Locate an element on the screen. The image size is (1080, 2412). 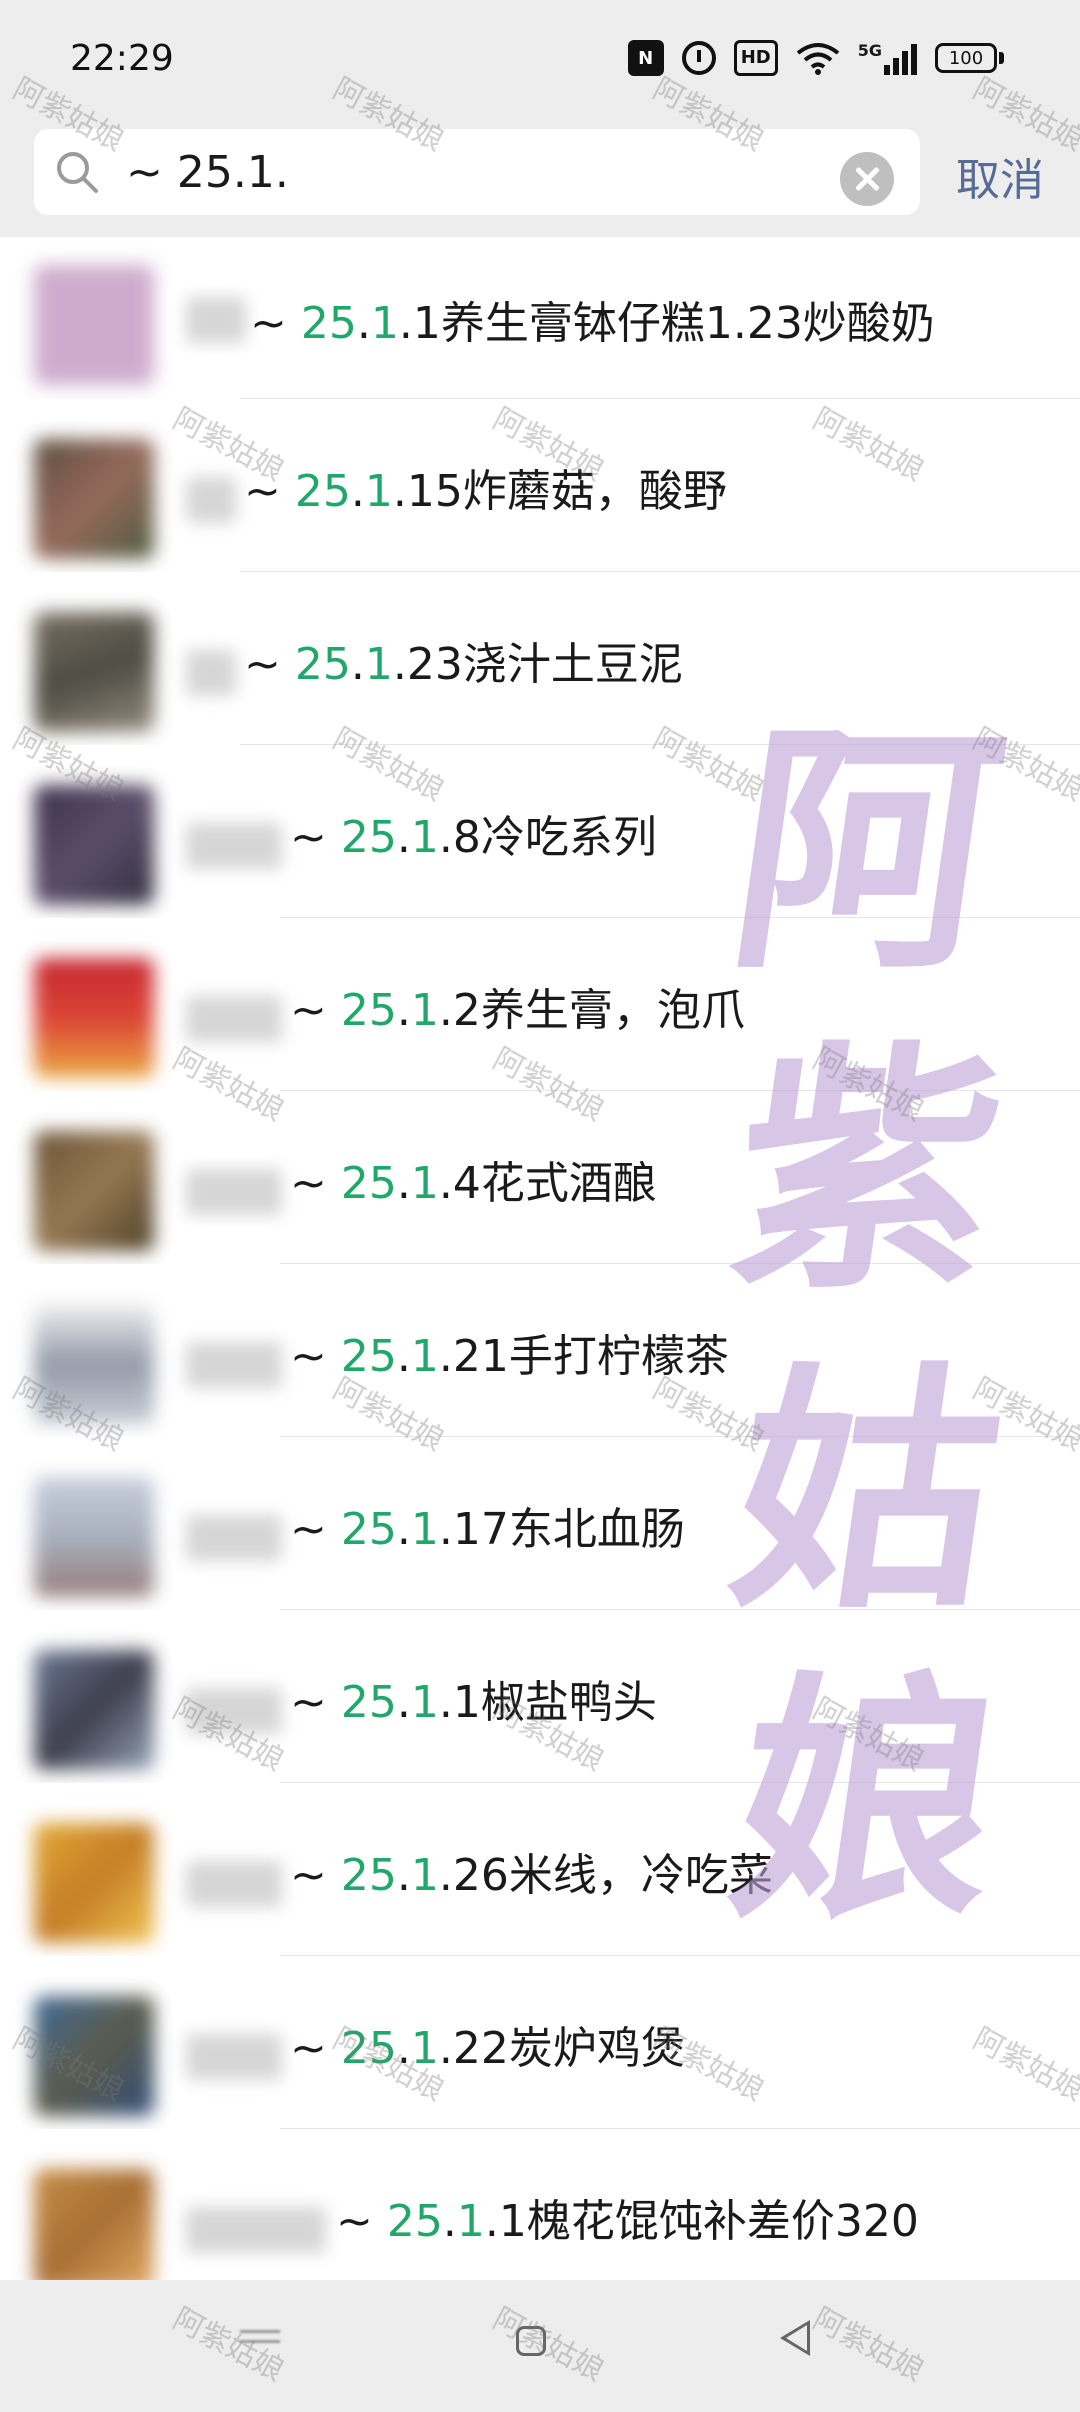
result-item: ~ 25.1.17东北血肠 is located at coordinates (540, 1523).